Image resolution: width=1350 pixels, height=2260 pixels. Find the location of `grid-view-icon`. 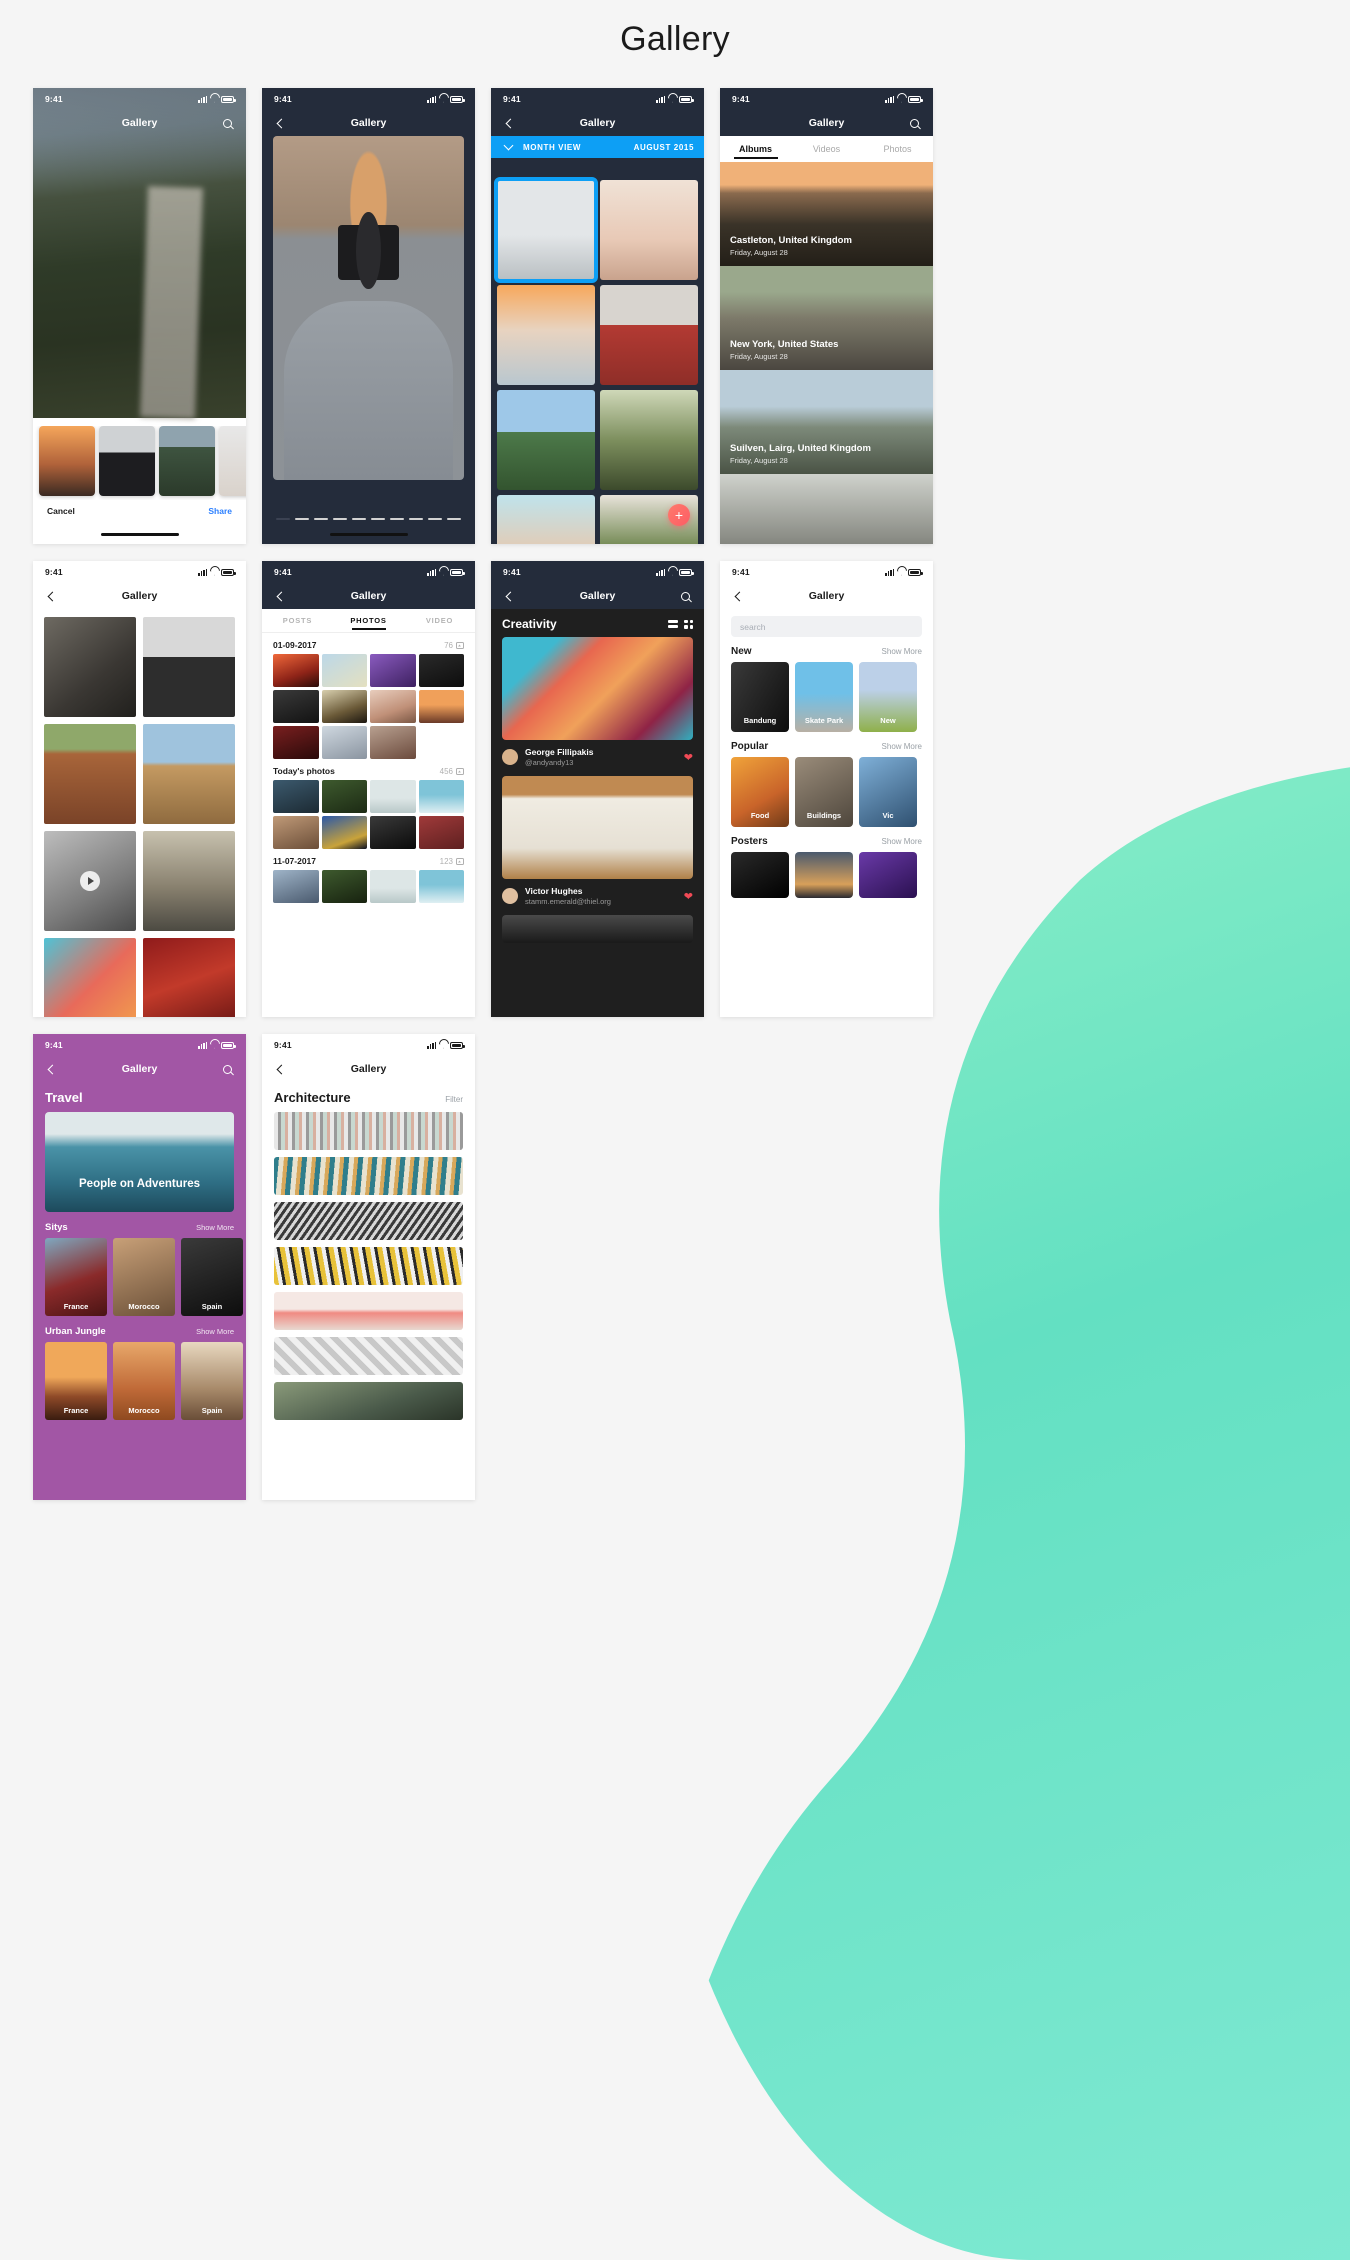

grid-view-icon is located at coordinates (688, 624).